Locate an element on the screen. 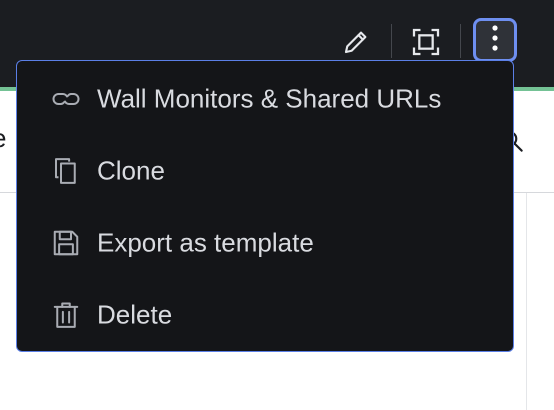  menu-item-label: Wall Monitors & Shared URLs is located at coordinates (269, 98).